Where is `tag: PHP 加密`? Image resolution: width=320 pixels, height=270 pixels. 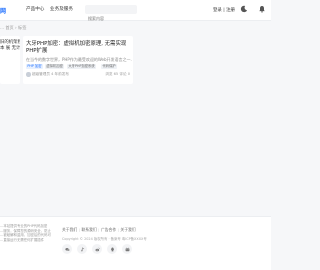 tag: PHP 加密 is located at coordinates (34, 66).